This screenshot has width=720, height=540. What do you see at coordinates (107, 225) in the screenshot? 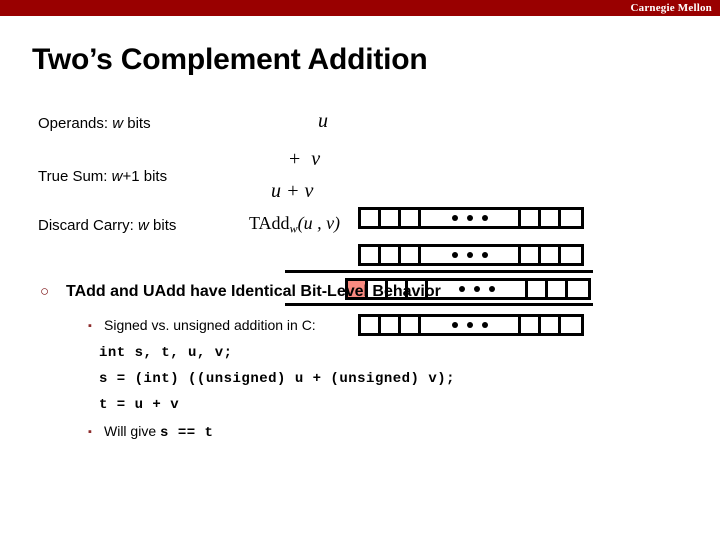
I see `label-discard-carry: Discard Carry: w bits` at bounding box center [107, 225].